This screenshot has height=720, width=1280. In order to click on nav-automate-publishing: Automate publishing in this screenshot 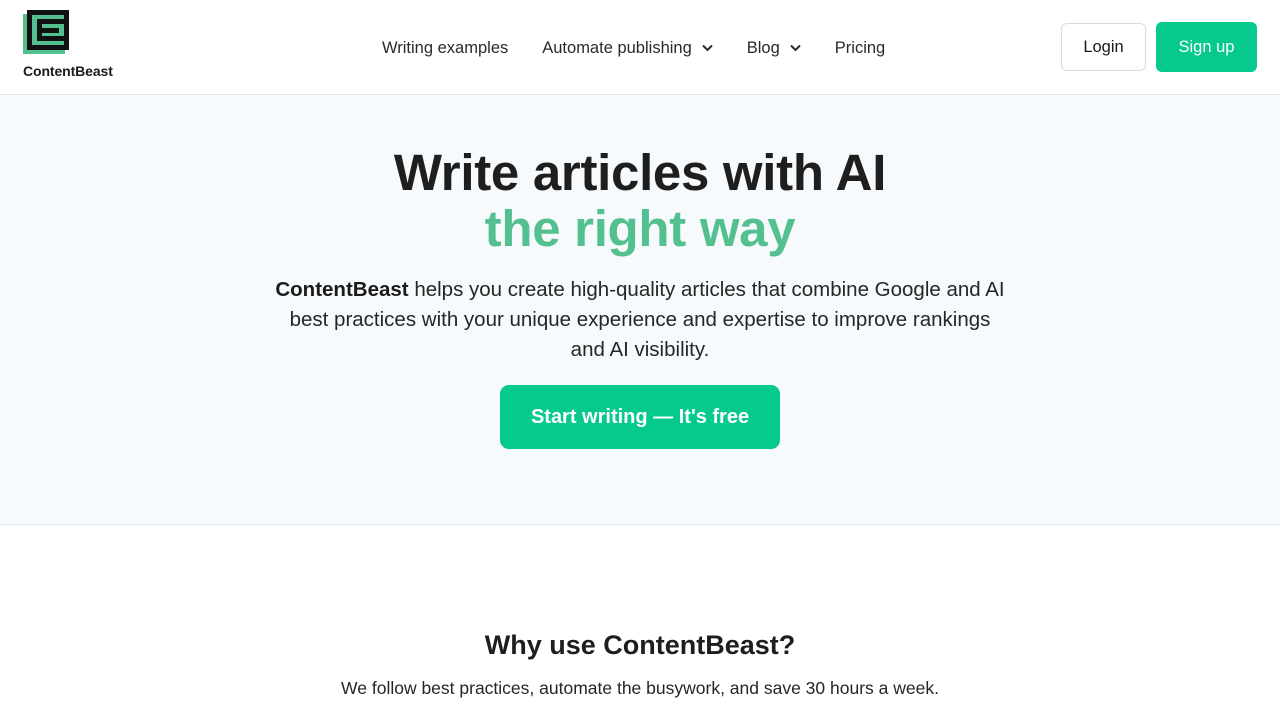, I will do `click(627, 48)`.